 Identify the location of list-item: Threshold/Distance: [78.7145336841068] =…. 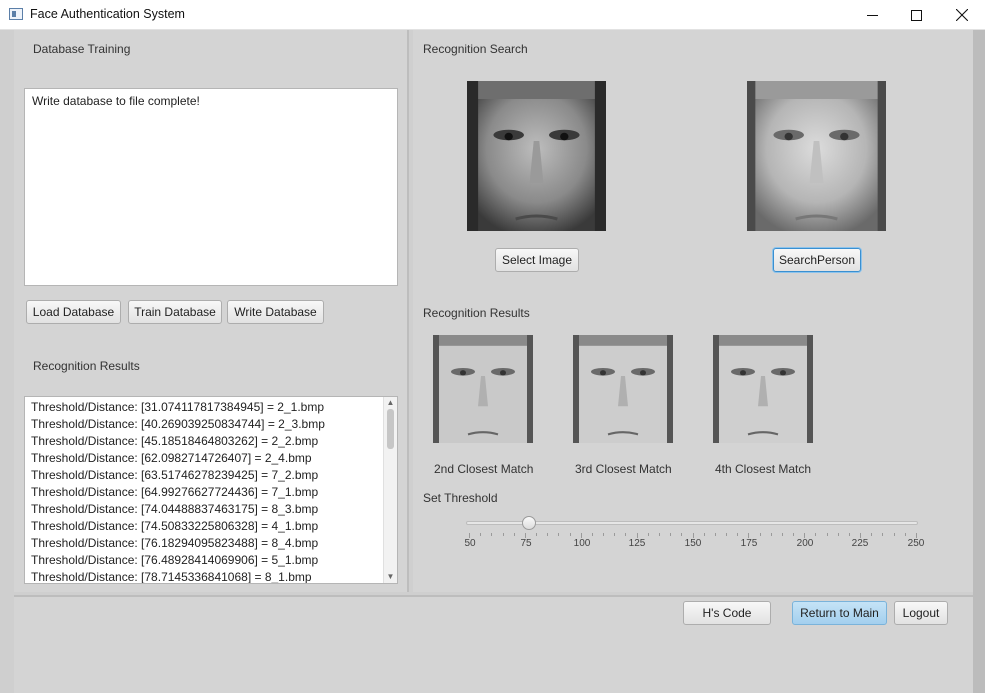
(205, 576).